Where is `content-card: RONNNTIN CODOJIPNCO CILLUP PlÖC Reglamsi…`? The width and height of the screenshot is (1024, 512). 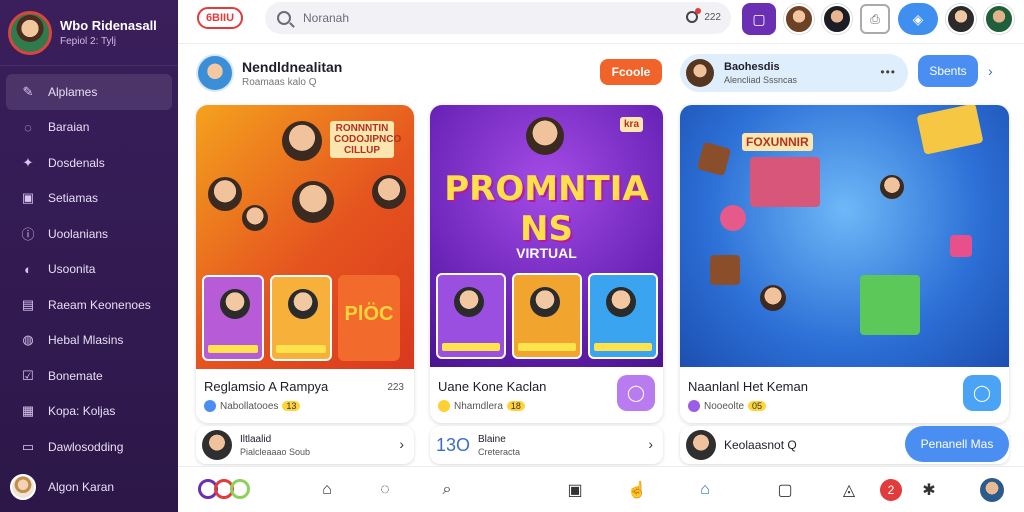 content-card: RONNNTIN CODOJIPNCO CILLUP PlÖC Reglamsi… is located at coordinates (305, 264).